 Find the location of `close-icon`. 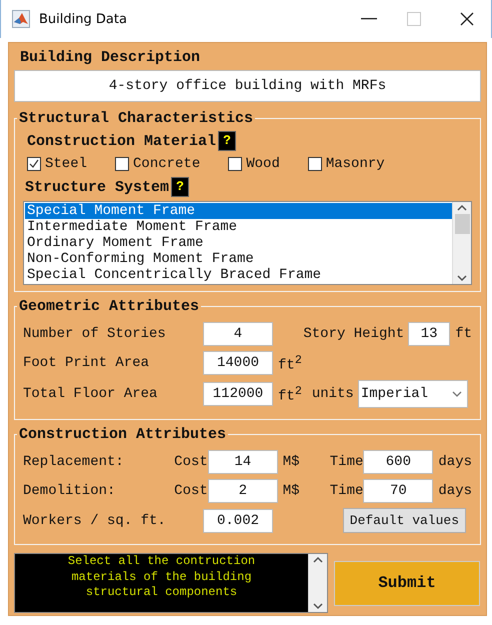

close-icon is located at coordinates (467, 19).